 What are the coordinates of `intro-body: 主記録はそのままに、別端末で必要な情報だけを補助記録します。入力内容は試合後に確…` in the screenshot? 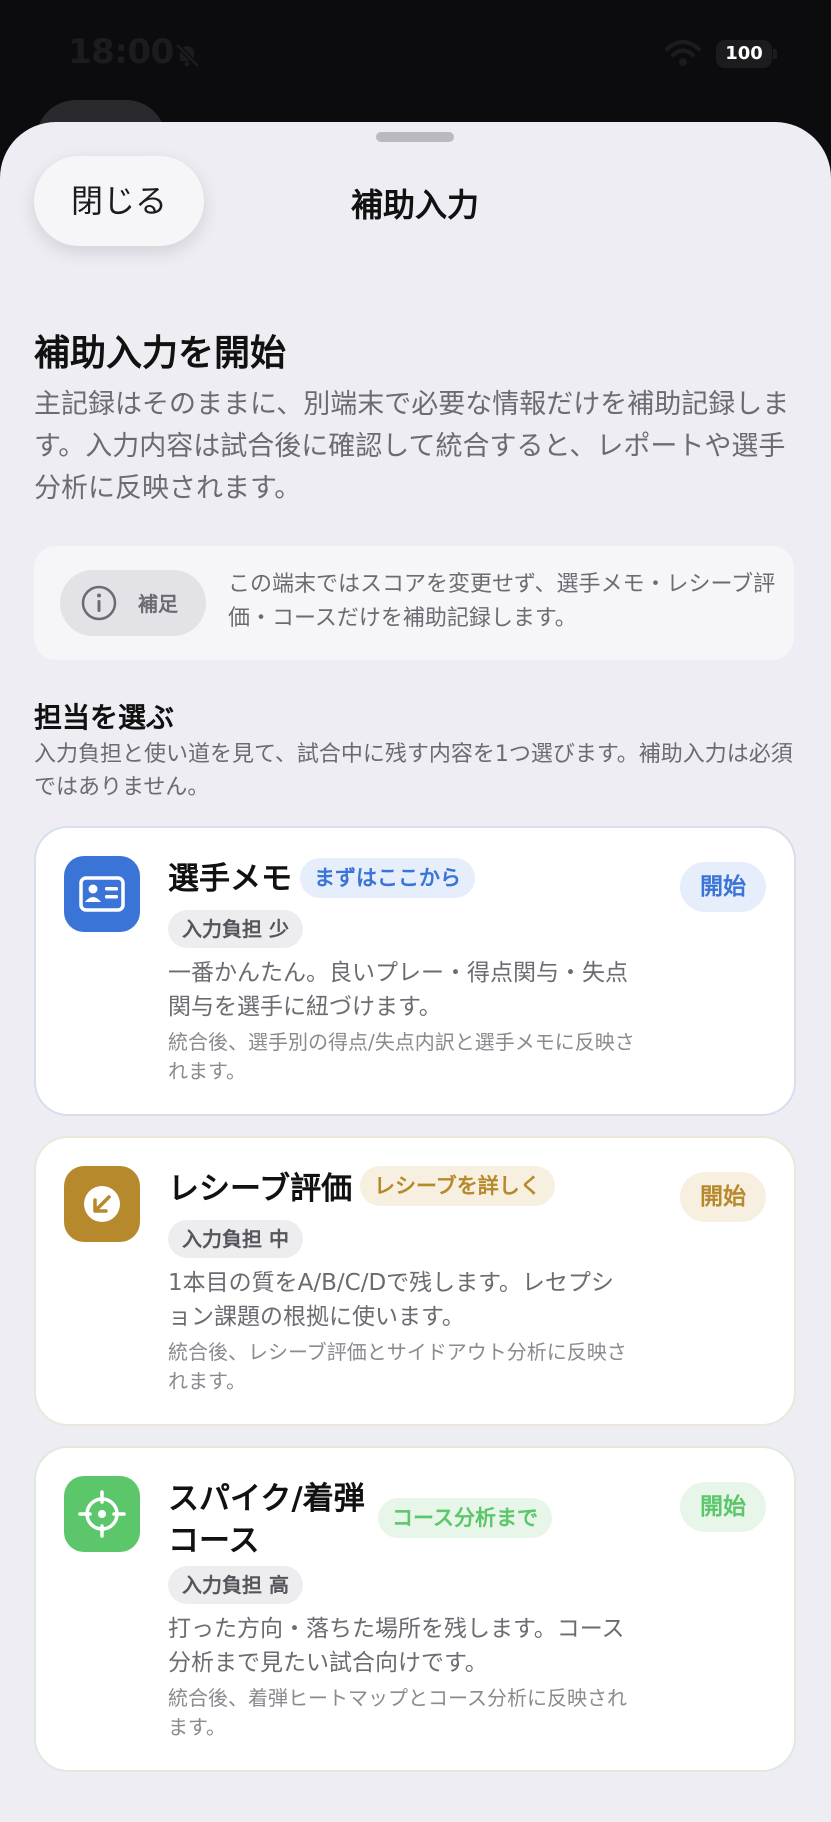 It's located at (412, 446).